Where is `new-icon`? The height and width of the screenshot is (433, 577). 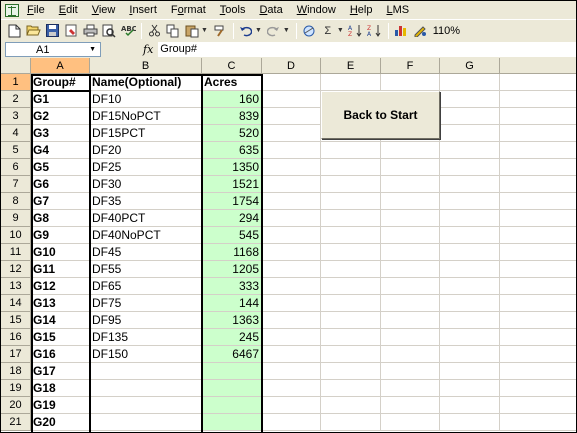
new-icon is located at coordinates (14, 31).